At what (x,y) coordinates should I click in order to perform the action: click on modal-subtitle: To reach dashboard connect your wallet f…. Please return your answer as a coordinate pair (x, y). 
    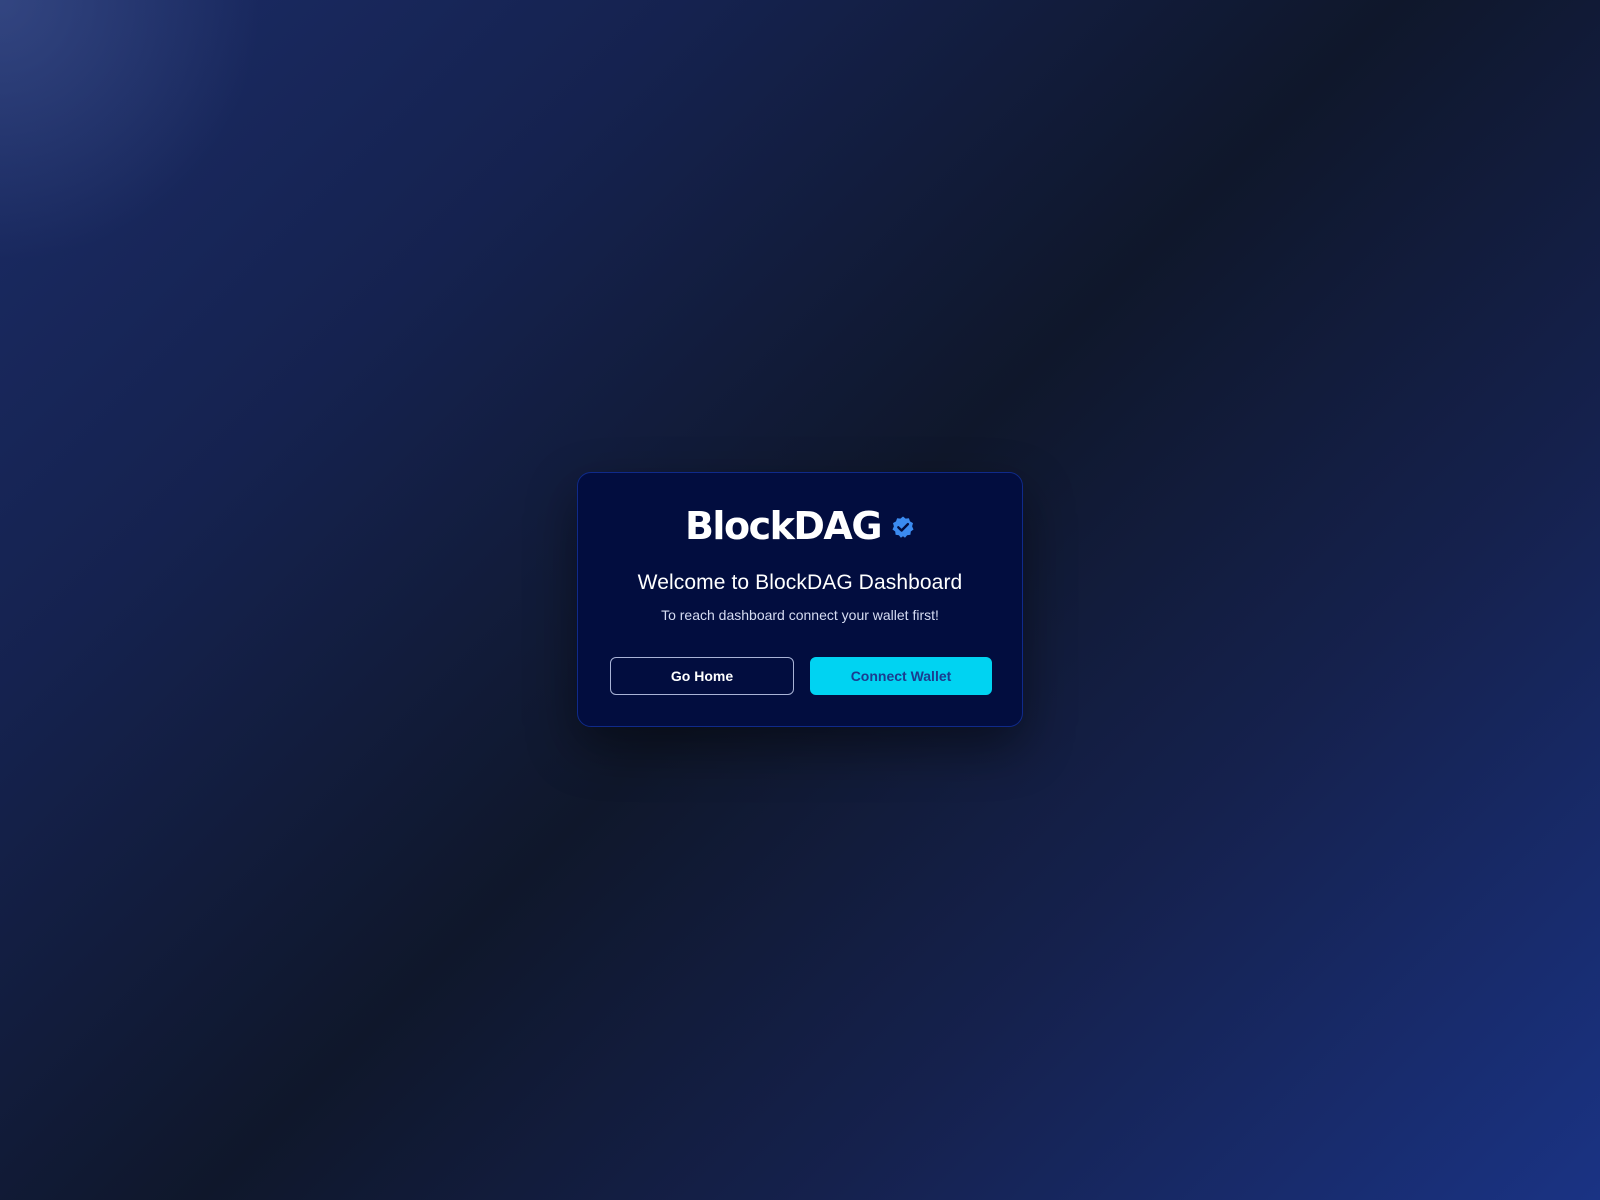
    Looking at the image, I should click on (800, 615).